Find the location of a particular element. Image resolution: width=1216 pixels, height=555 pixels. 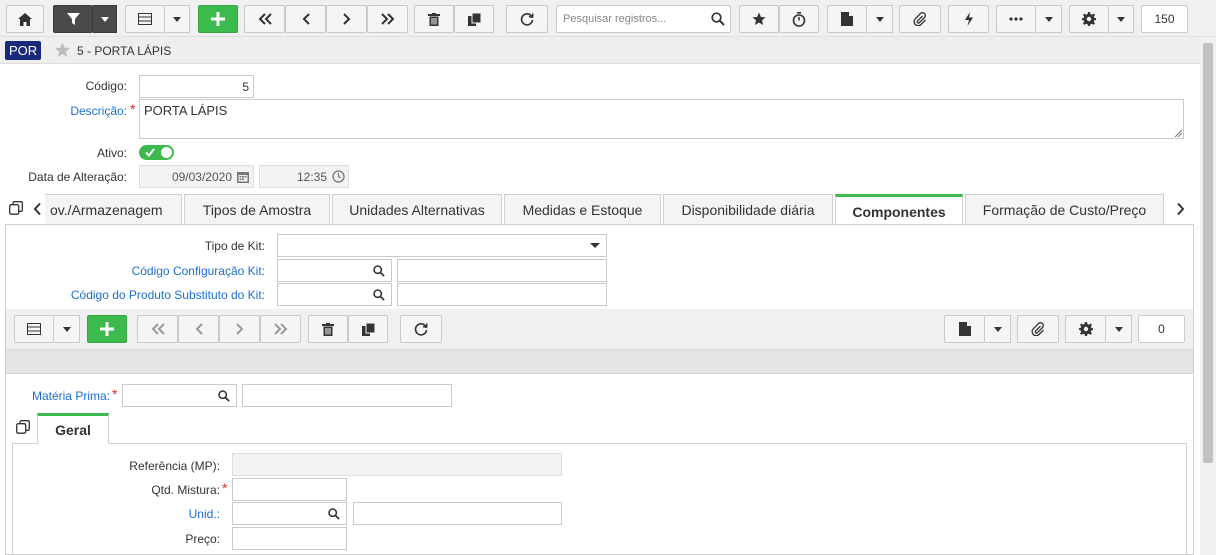

componentes-grid-header is located at coordinates (599, 361).